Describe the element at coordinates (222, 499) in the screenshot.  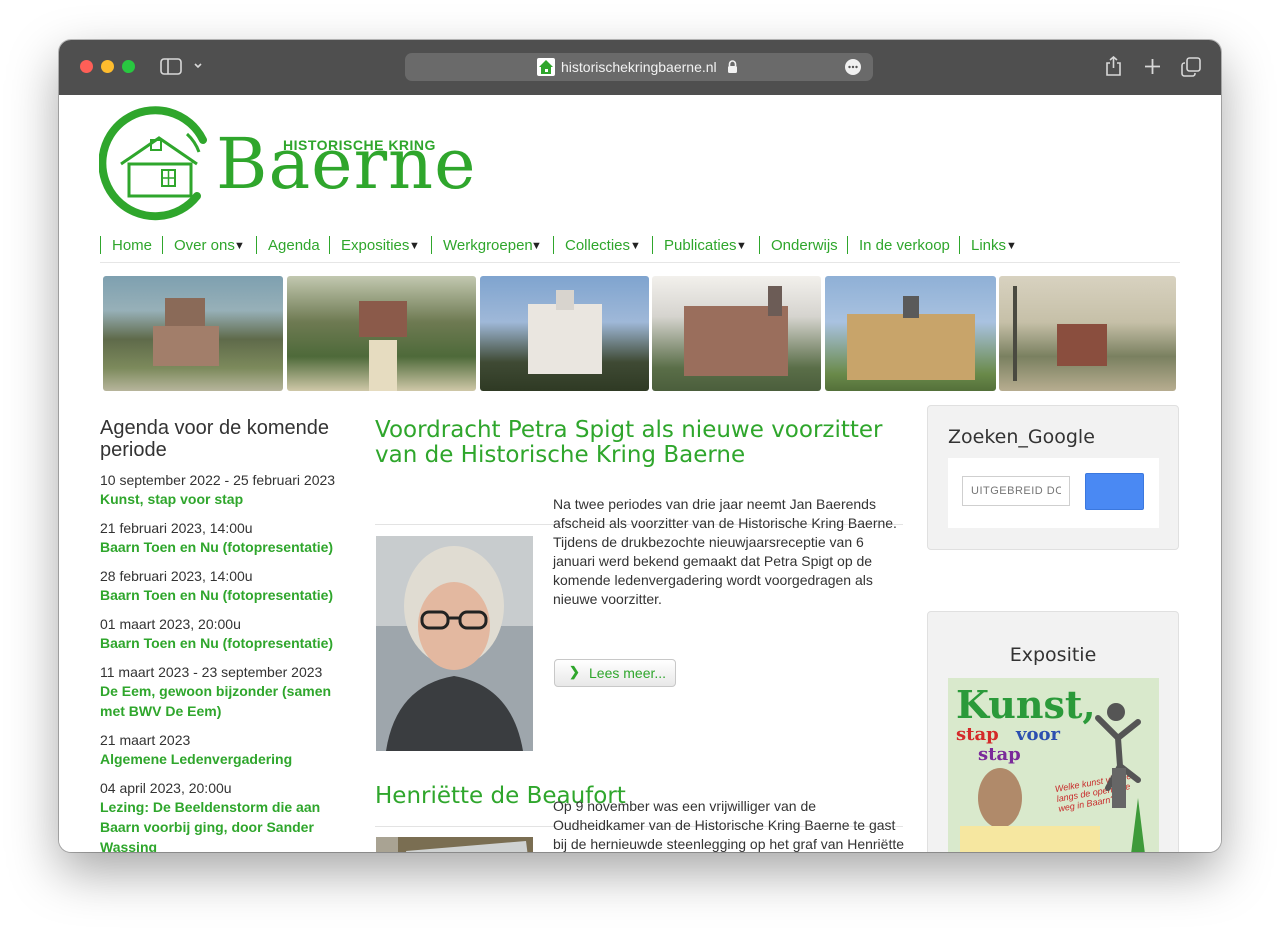
I see `agenda-item-link: Kunst, stap voor stap` at that location.